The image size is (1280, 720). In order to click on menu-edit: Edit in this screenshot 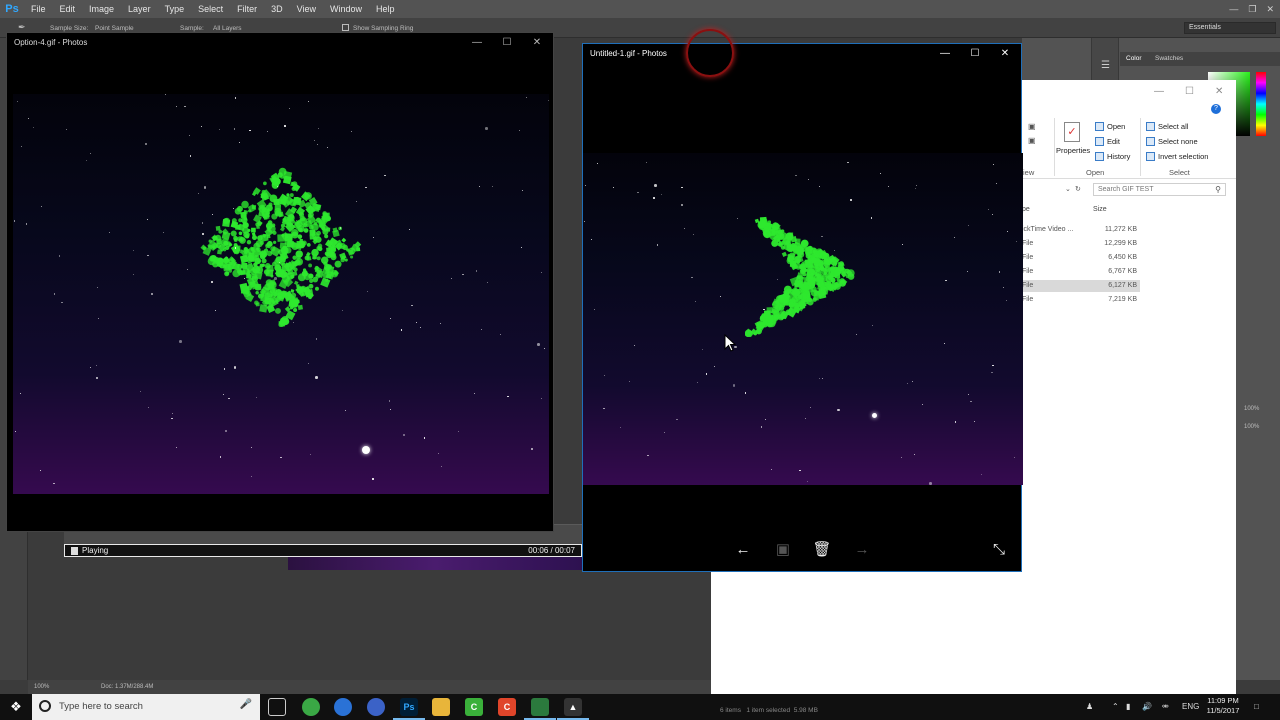, I will do `click(68, 9)`.